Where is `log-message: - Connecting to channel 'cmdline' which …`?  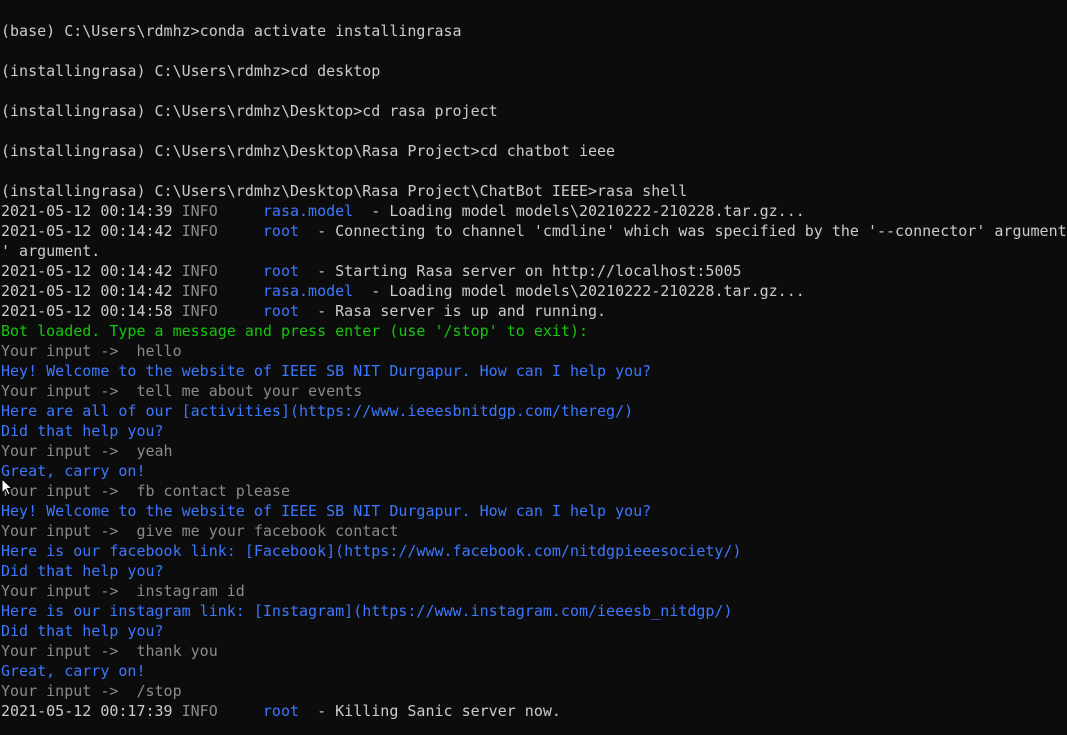
log-message: - Connecting to channel 'cmdline' which … is located at coordinates (683, 231).